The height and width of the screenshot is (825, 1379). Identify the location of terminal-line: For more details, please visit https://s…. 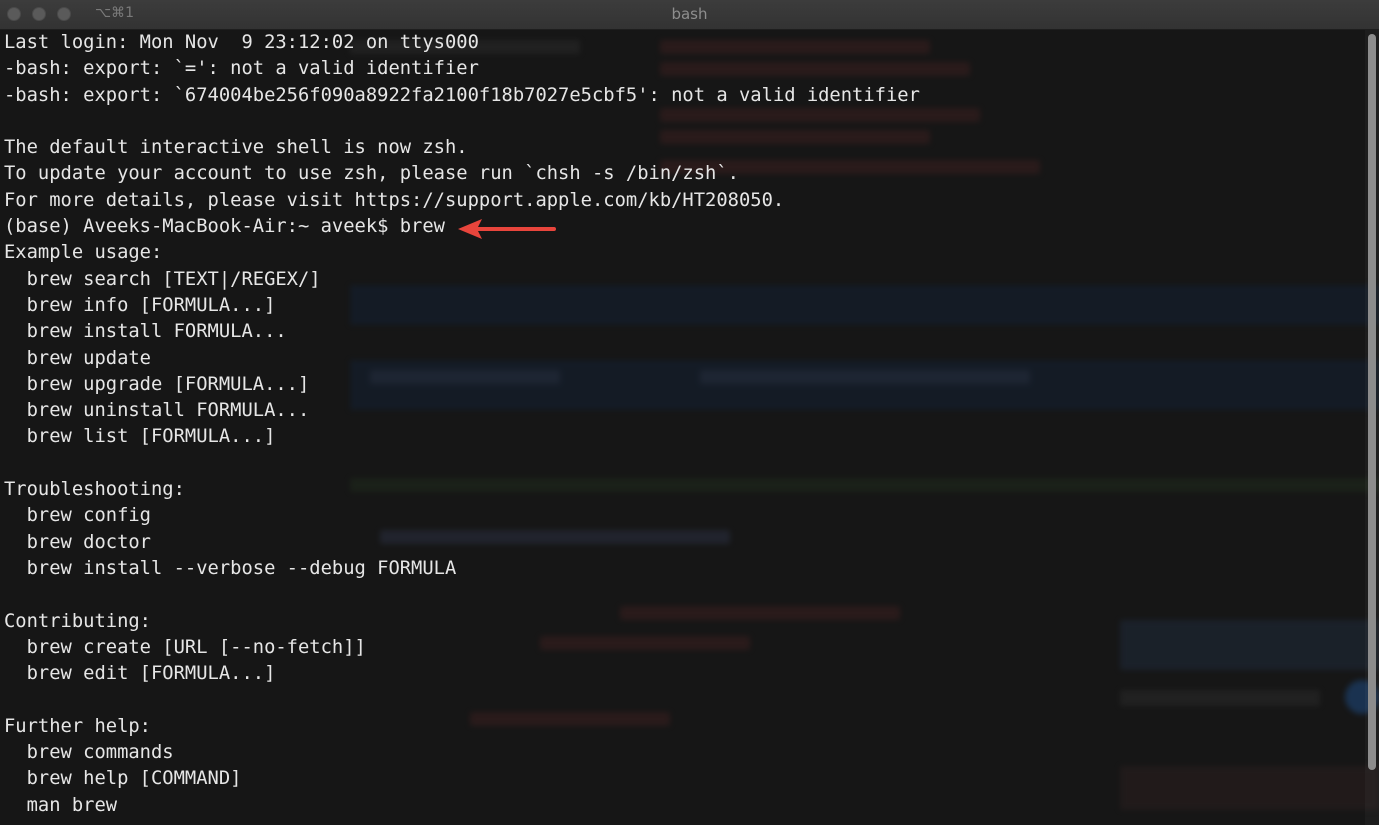
(394, 200).